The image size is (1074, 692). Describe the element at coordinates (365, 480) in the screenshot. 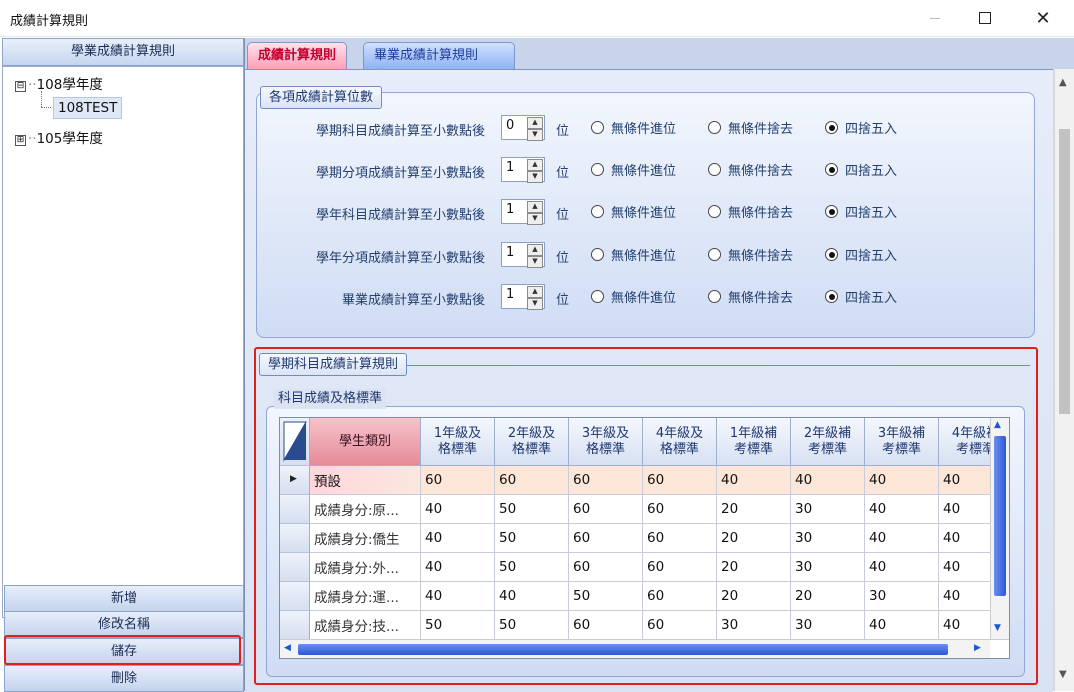

I see `student-category-cell: 預設` at that location.